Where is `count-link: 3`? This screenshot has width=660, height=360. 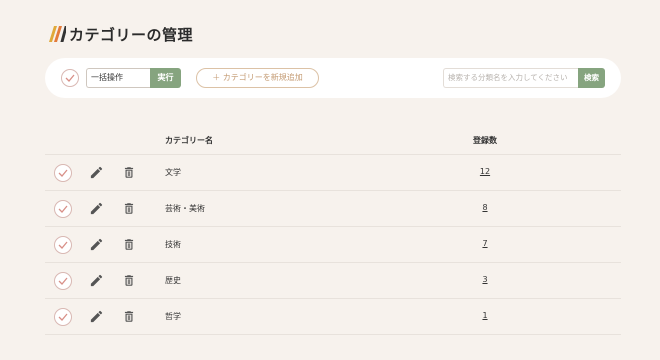 count-link: 3 is located at coordinates (484, 279).